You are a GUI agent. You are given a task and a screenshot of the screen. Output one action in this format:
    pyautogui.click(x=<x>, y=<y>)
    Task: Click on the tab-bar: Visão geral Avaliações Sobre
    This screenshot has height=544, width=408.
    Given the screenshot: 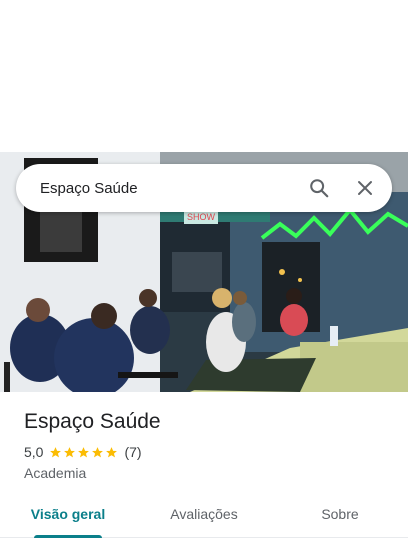 What is the action you would take?
    pyautogui.click(x=204, y=518)
    